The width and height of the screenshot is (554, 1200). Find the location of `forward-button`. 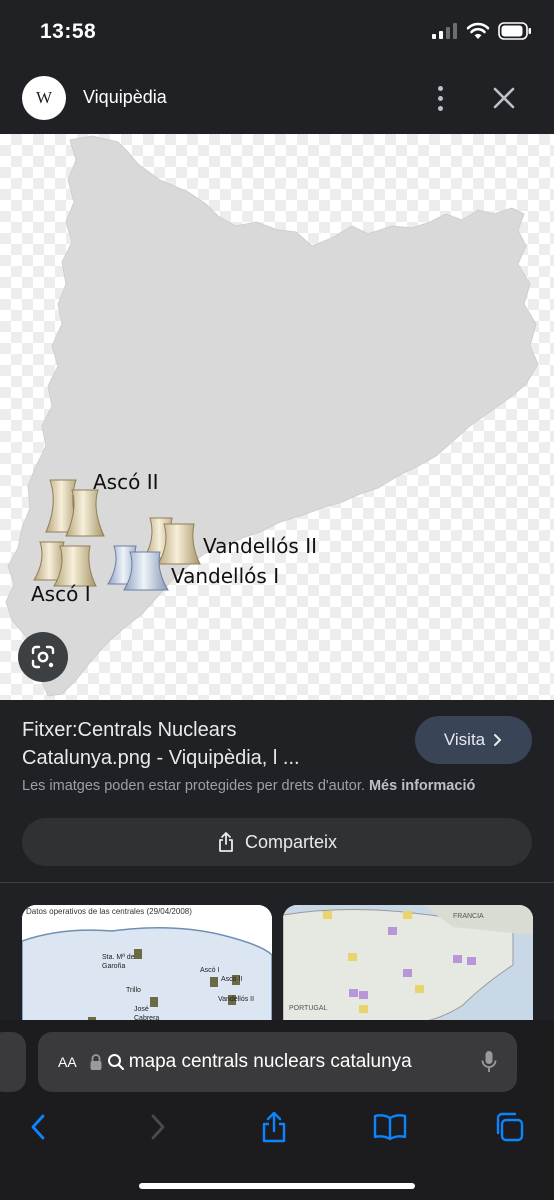

forward-button is located at coordinates (158, 1127).